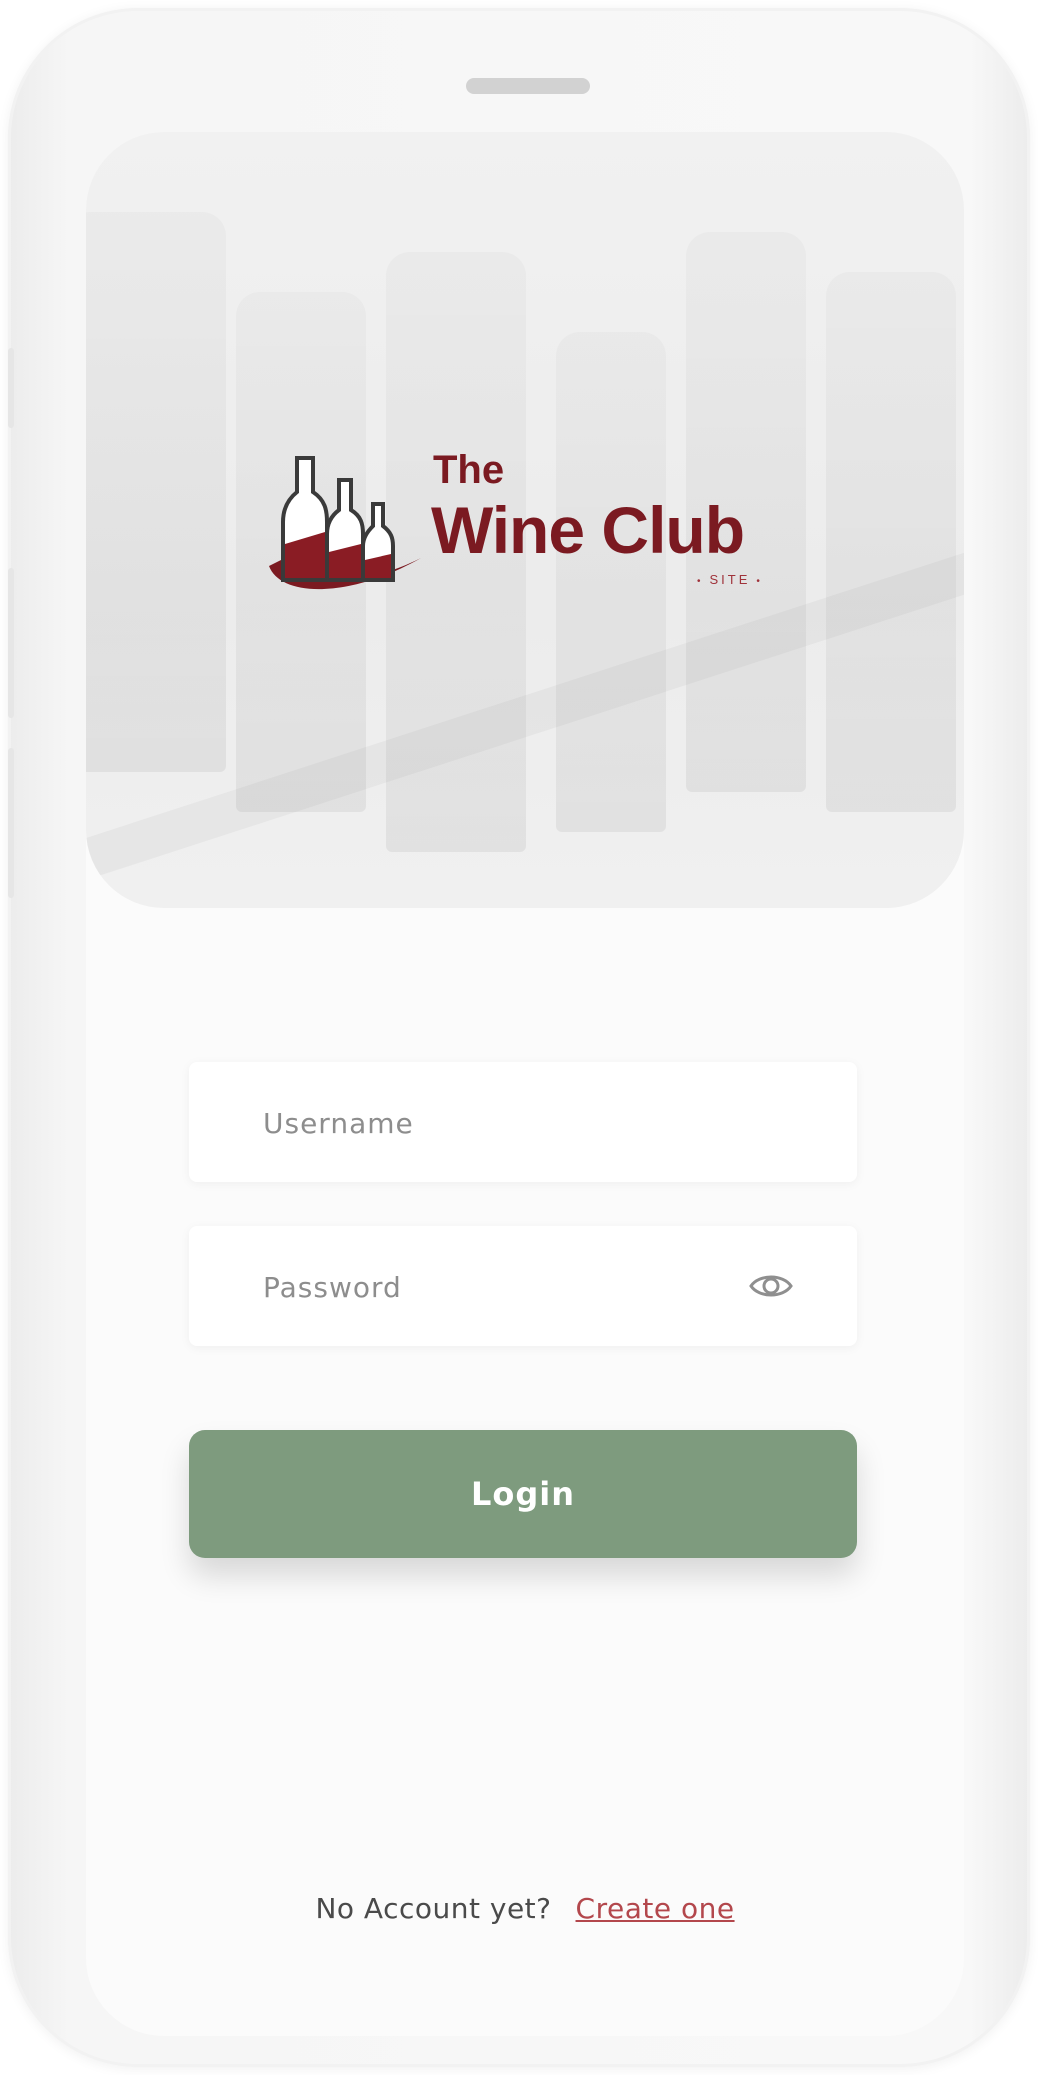 This screenshot has width=1038, height=2075. What do you see at coordinates (498, 1287) in the screenshot?
I see `password-input` at bounding box center [498, 1287].